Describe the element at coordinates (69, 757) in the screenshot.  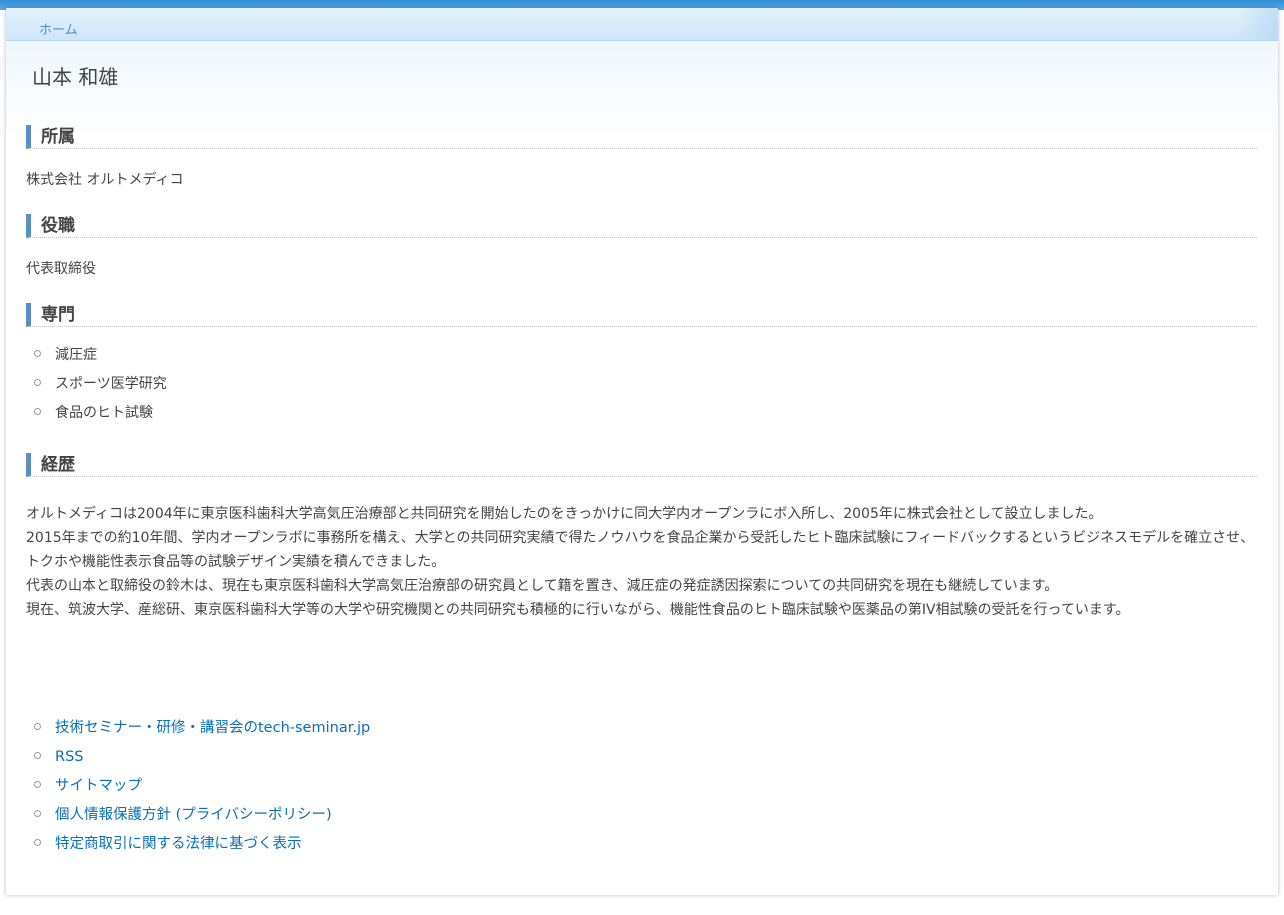
I see `footer-link-rss: RSS` at that location.